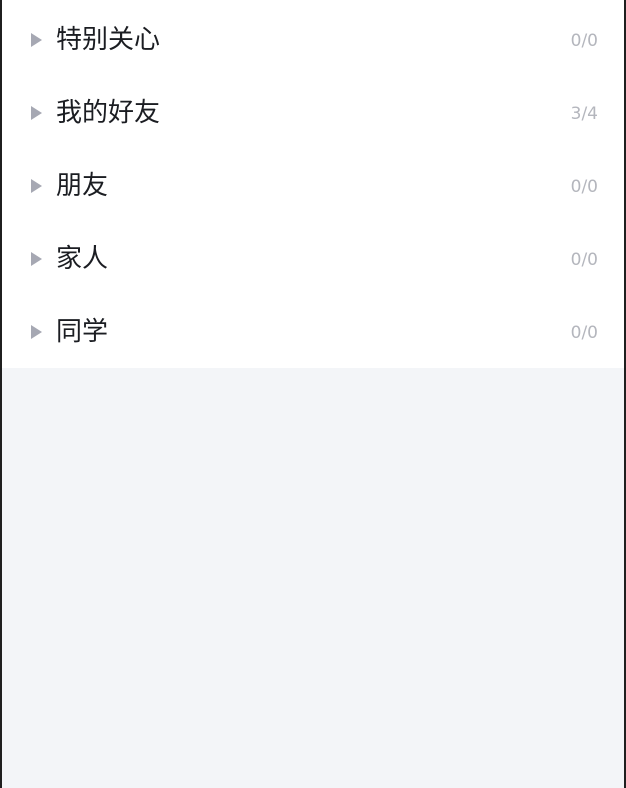 The image size is (626, 788). I want to click on group-row-my-friends: 我的好友 3/4, so click(313, 113).